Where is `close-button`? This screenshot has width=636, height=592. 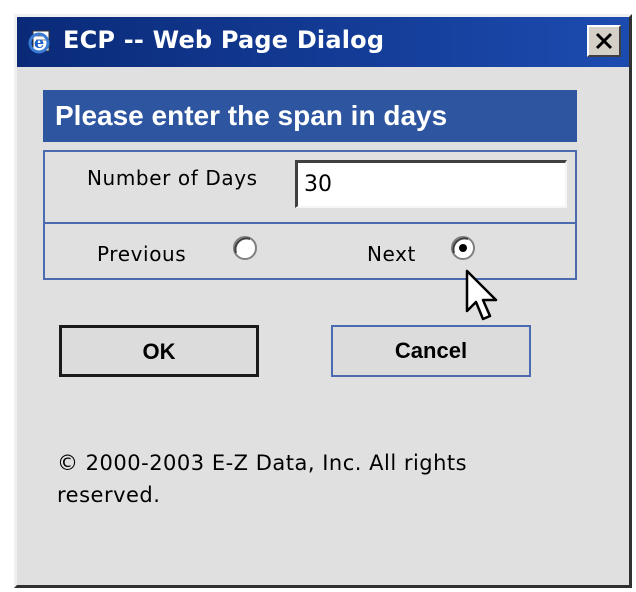 close-button is located at coordinates (604, 41).